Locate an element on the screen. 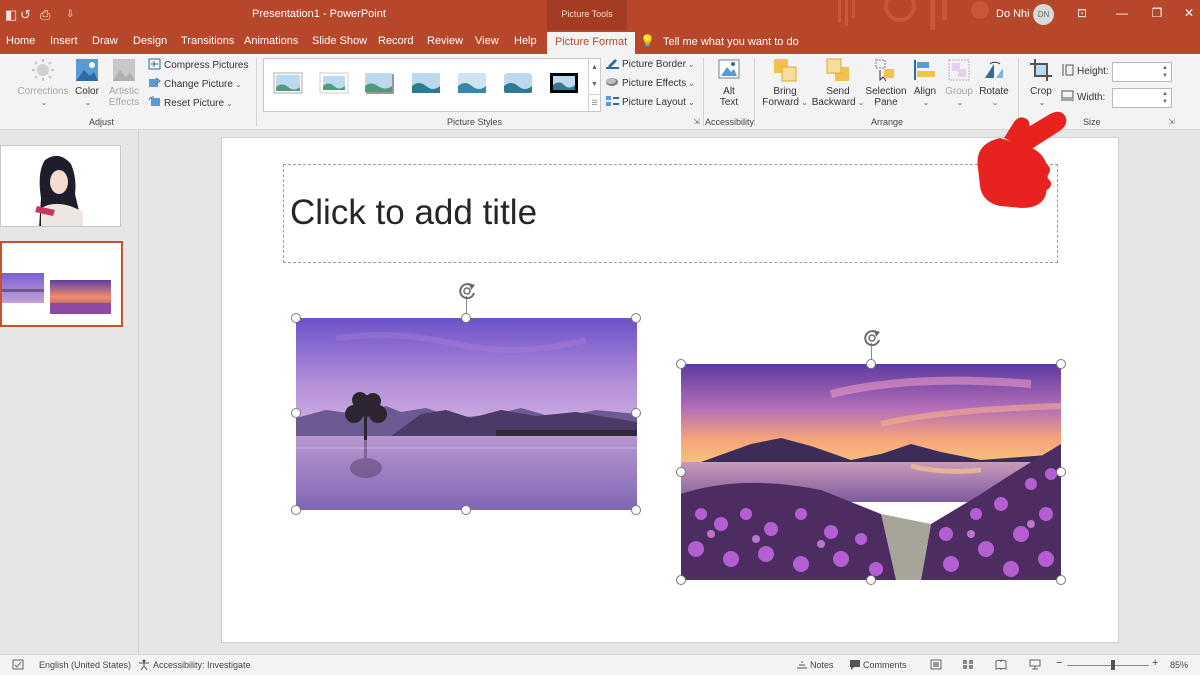 This screenshot has width=1200, height=675. zoom-slider-track is located at coordinates (1108, 665).